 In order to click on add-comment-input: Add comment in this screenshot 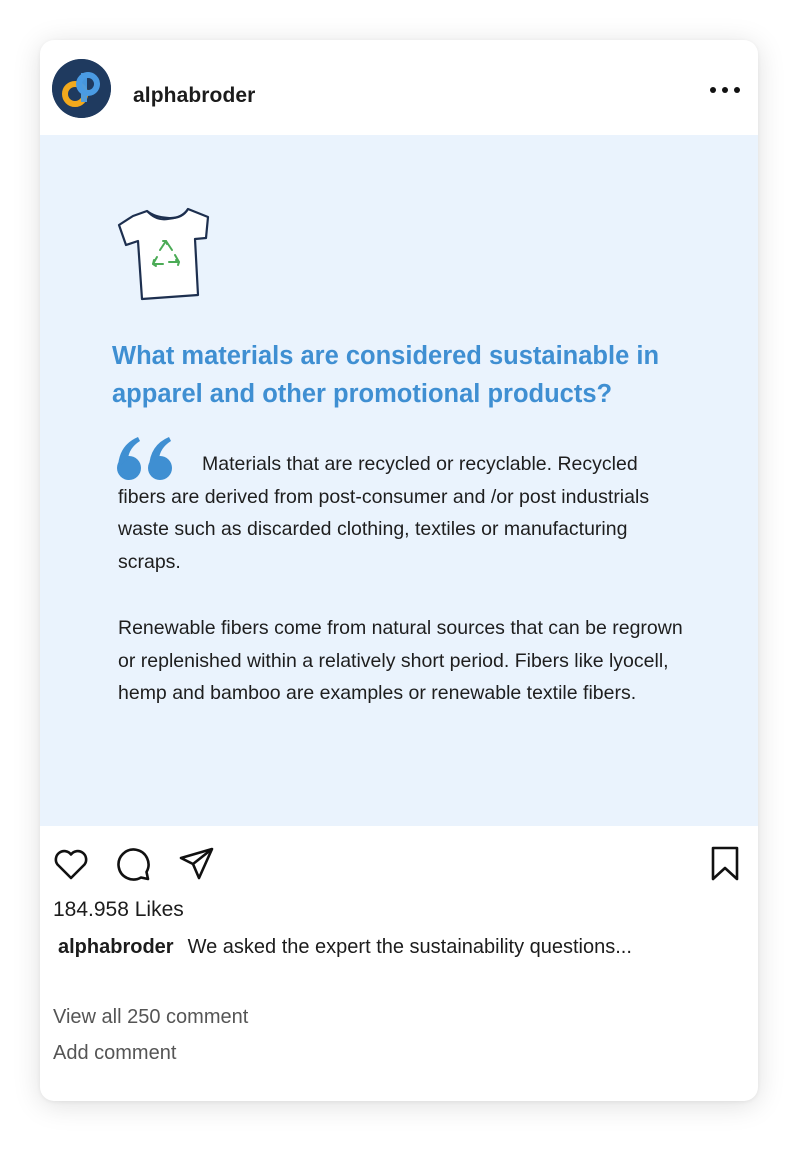, I will do `click(114, 1053)`.